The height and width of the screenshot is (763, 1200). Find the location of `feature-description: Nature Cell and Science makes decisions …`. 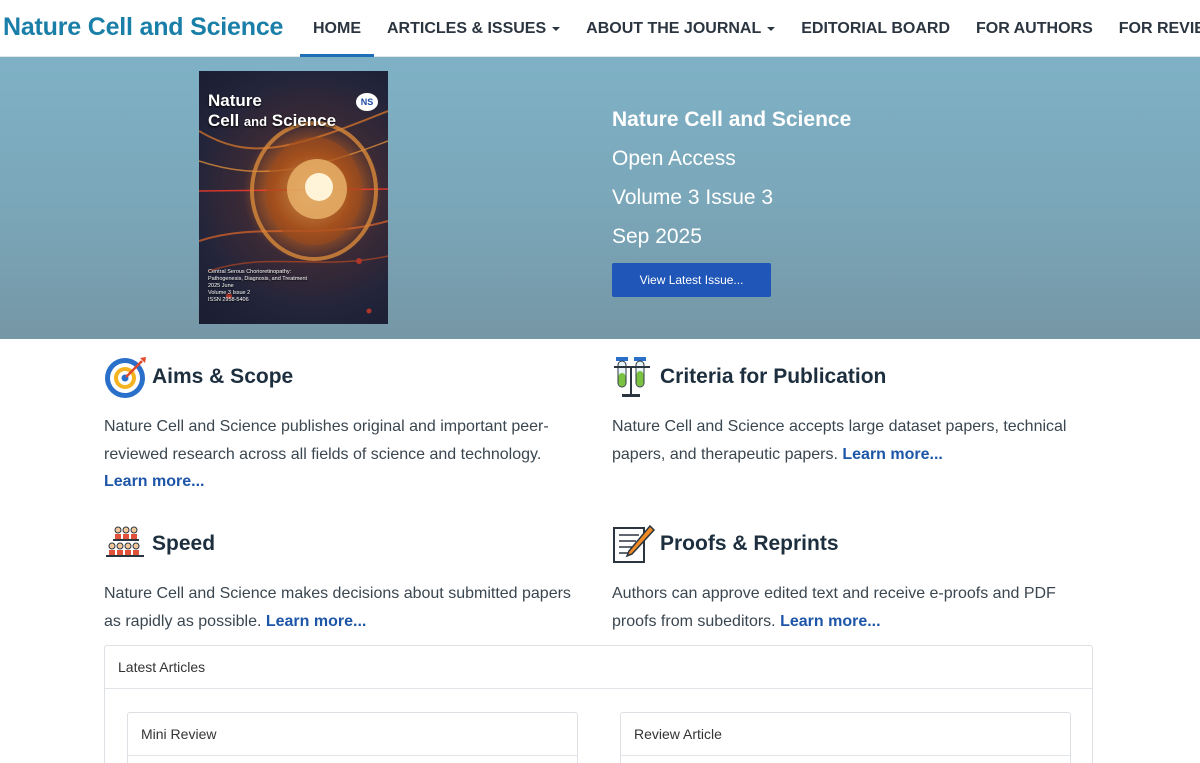

feature-description: Nature Cell and Science makes decisions … is located at coordinates (344, 607).